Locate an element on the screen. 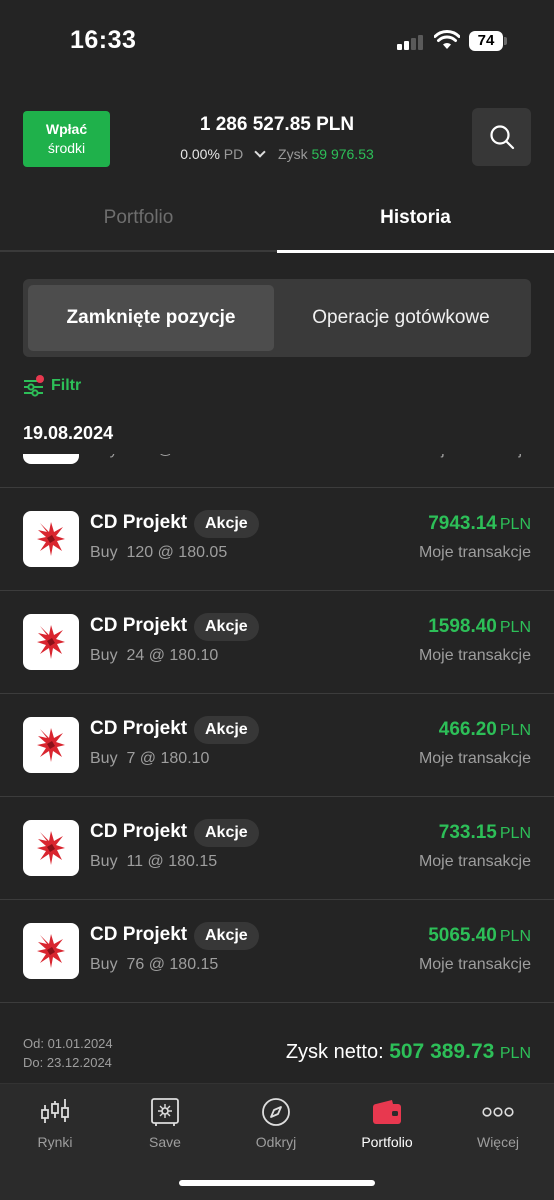  tab-historia: Historia is located at coordinates (415, 221).